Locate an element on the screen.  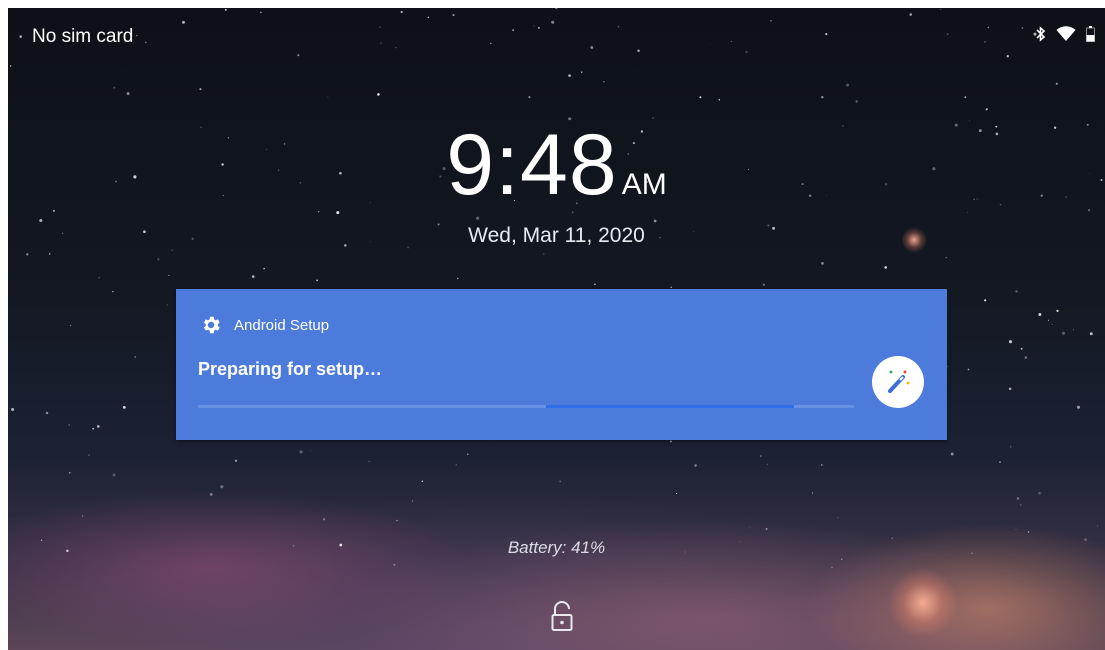
status-bar: No sim card is located at coordinates (556, 30).